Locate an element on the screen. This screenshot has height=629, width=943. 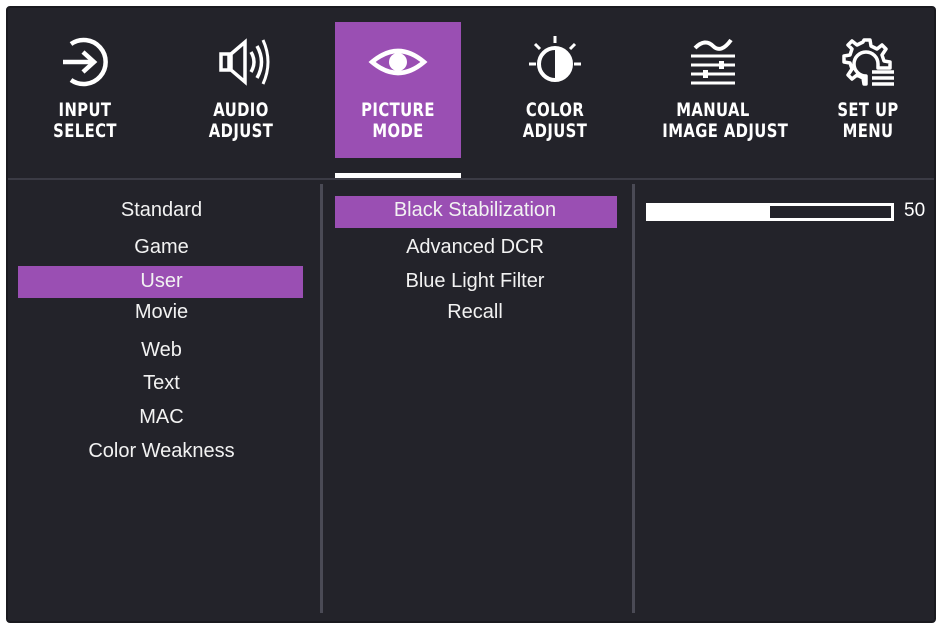
tab-picture-mode: PICTURE MODE is located at coordinates (398, 90).